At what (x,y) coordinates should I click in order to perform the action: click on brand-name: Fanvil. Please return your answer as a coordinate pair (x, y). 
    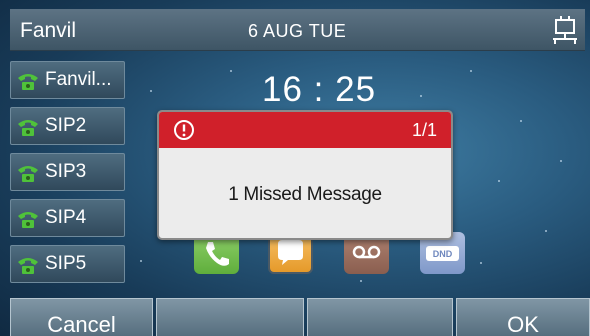
    Looking at the image, I should click on (48, 30).